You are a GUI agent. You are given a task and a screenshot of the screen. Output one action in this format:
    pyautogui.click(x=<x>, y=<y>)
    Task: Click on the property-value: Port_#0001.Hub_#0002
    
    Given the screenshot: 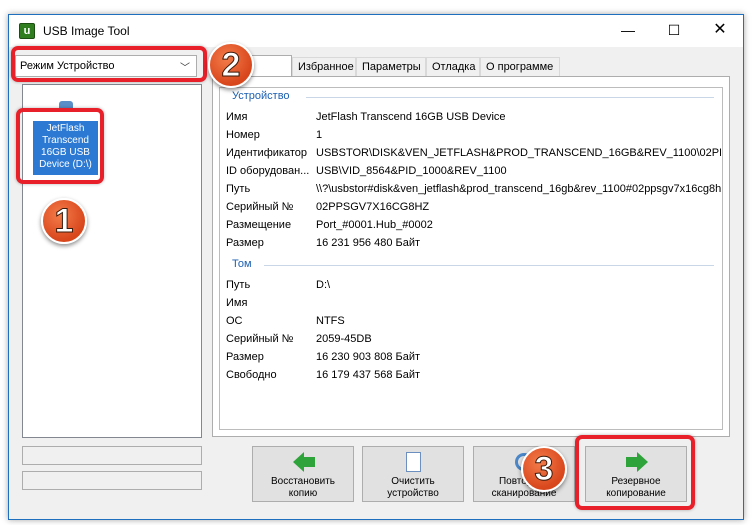 What is the action you would take?
    pyautogui.click(x=374, y=225)
    